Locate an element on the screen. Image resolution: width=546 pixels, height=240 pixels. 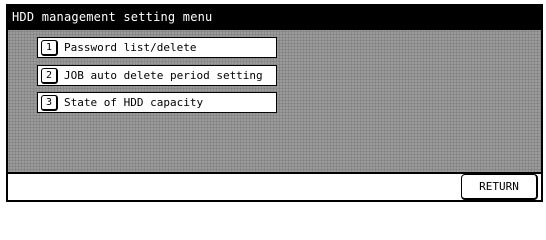
menu-number-key: 3 is located at coordinates (49, 102).